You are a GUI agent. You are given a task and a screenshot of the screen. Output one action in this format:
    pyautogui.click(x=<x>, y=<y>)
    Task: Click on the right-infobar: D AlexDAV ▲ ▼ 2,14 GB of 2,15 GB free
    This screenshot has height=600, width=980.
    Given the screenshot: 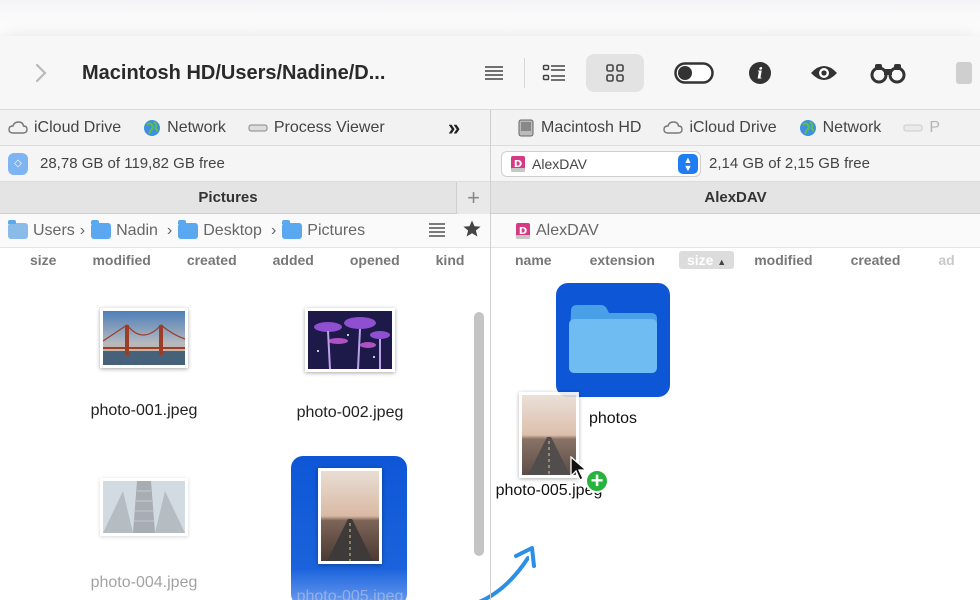 What is the action you would take?
    pyautogui.click(x=735, y=164)
    